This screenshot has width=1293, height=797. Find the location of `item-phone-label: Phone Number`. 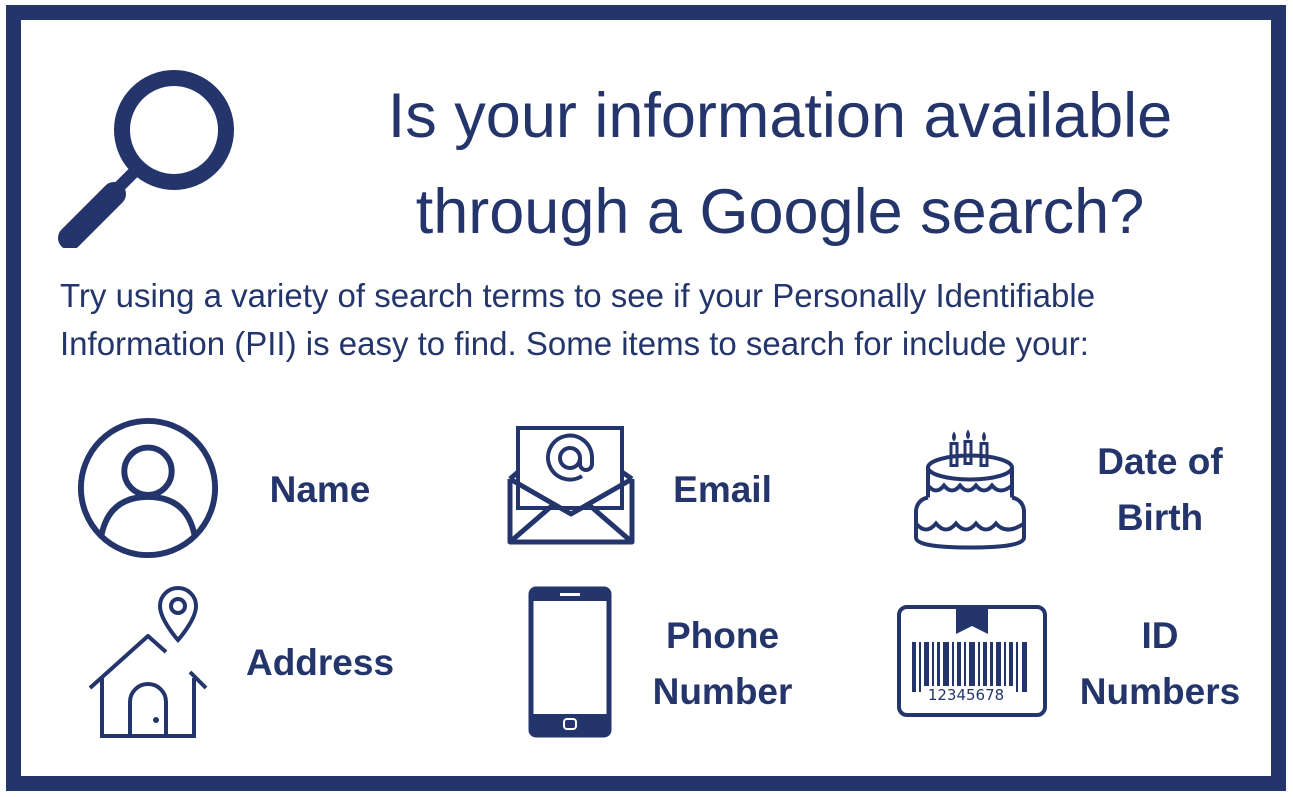

item-phone-label: Phone Number is located at coordinates (722, 663).